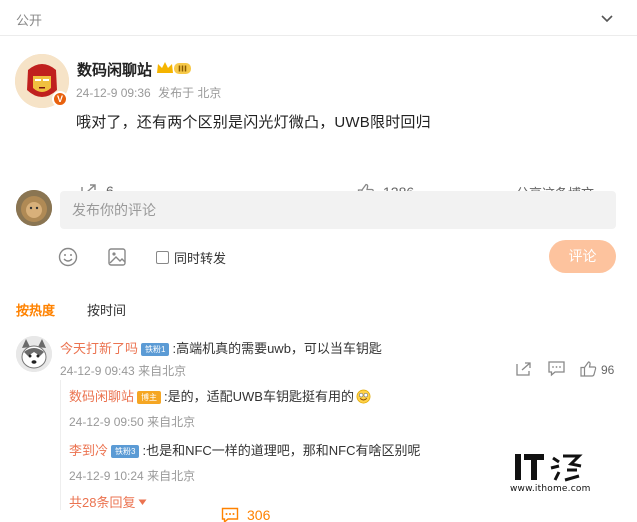 The height and width of the screenshot is (522, 637). I want to click on crown-badge-icon: III, so click(174, 68).